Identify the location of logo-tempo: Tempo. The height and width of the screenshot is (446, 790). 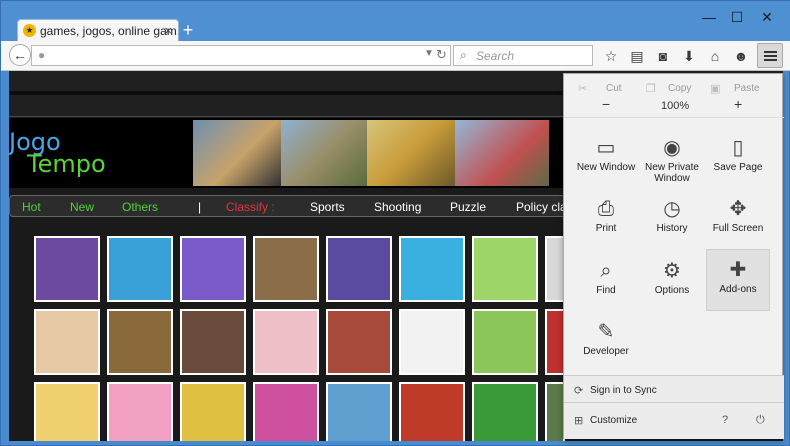
(66, 164).